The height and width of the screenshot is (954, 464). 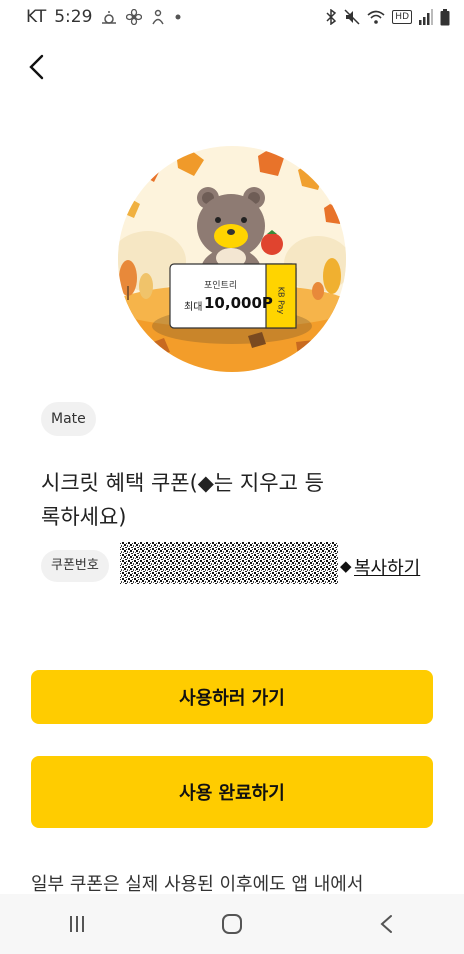 I want to click on go-use-button: 사용하러 가기, so click(x=232, y=697).